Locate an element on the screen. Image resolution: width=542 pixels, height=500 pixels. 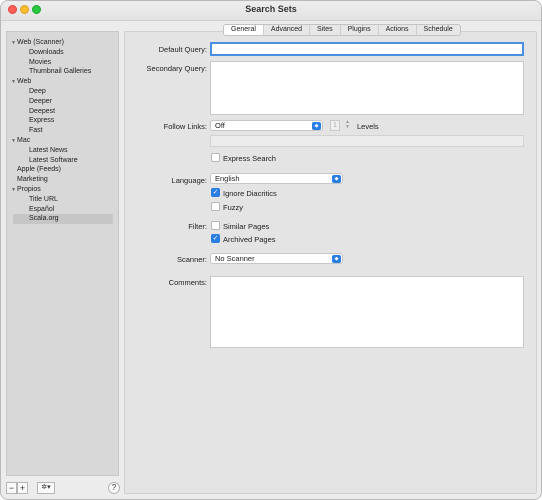
sidebar-item: Fast is located at coordinates (36, 131).